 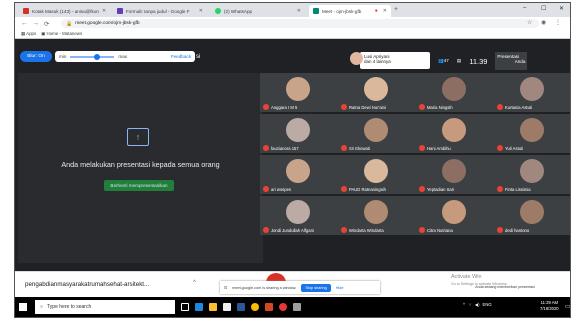 What do you see at coordinates (23, 307) in the screenshot?
I see `windows-start-icon` at bounding box center [23, 307].